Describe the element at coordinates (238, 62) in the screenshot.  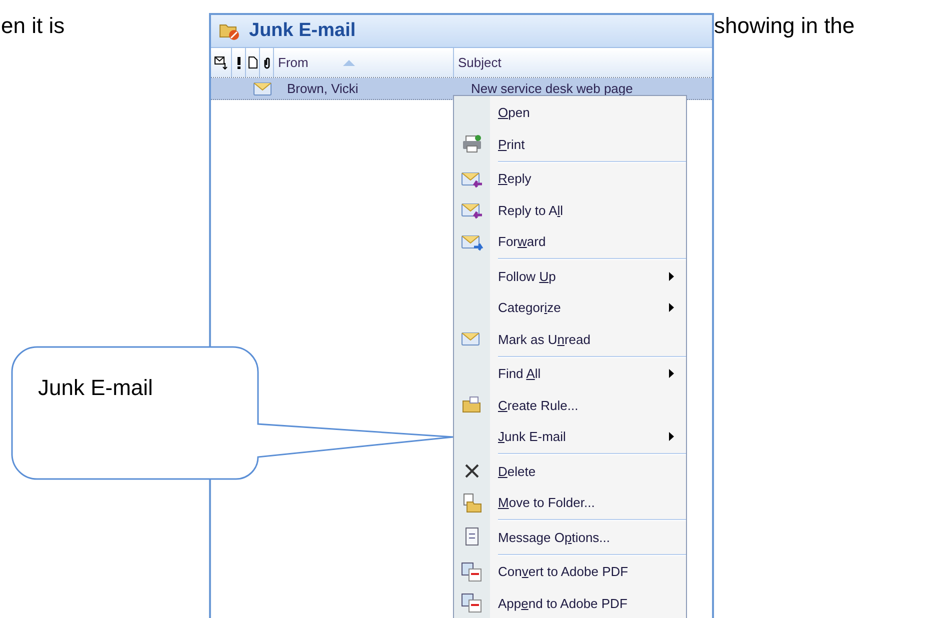
I see `importance-icon` at that location.